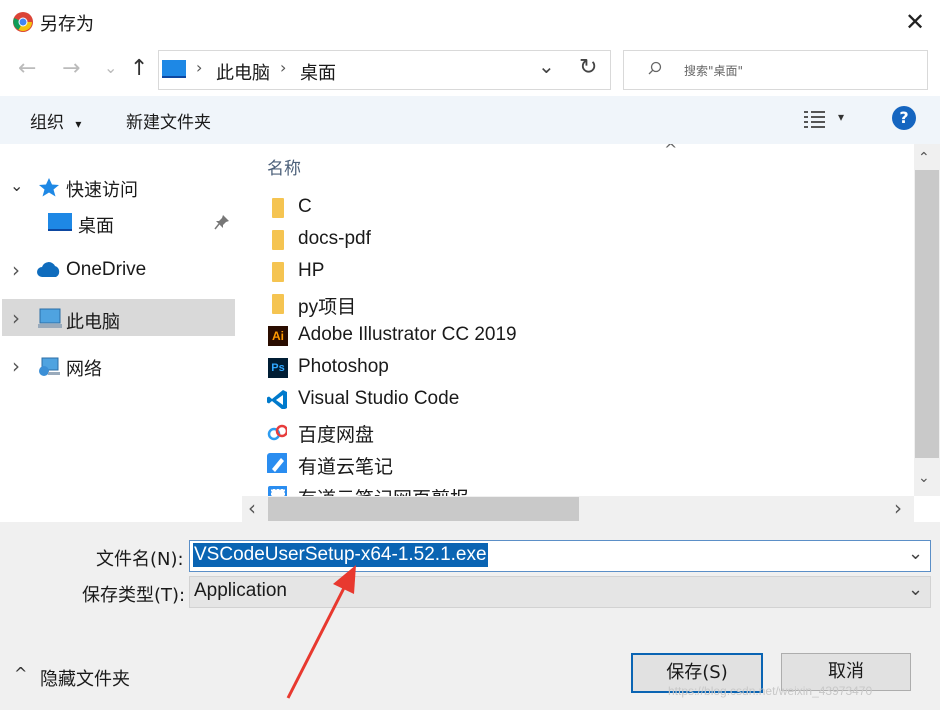 The width and height of the screenshot is (940, 710). Describe the element at coordinates (546, 66) in the screenshot. I see `address-dropdown-button: ⌄` at that location.